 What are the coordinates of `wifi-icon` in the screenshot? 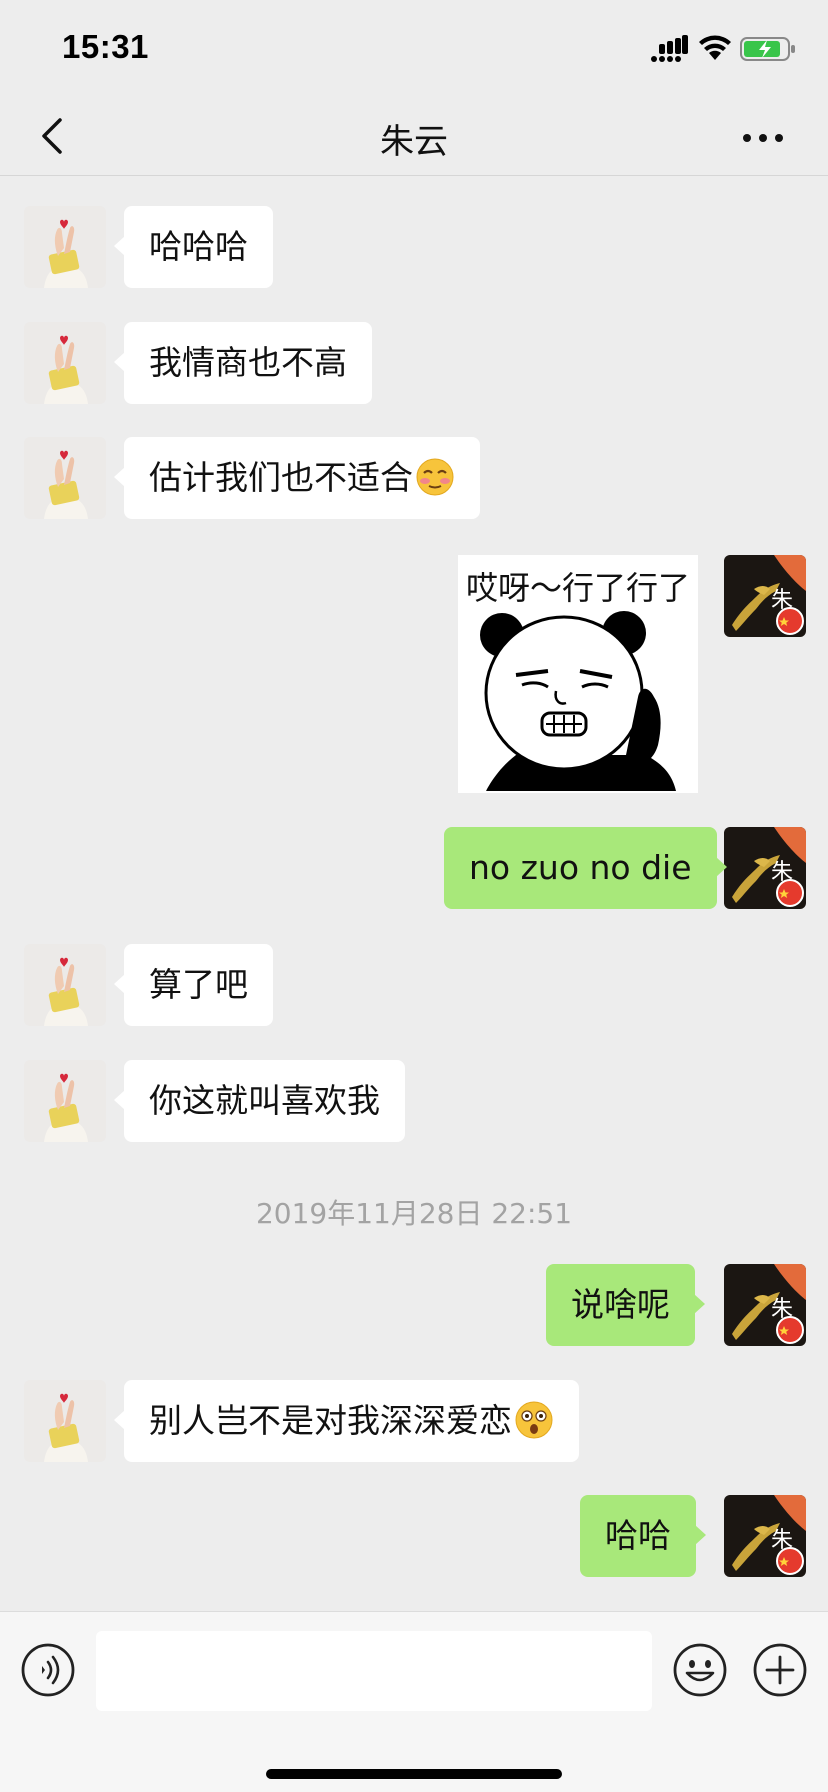 It's located at (715, 47).